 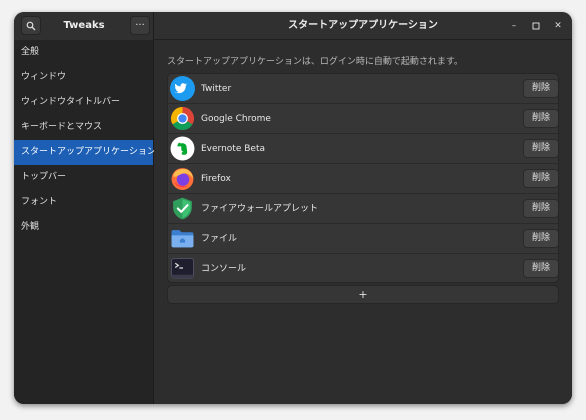 I want to click on sidebar-header: Tweaks ···, so click(x=84, y=26).